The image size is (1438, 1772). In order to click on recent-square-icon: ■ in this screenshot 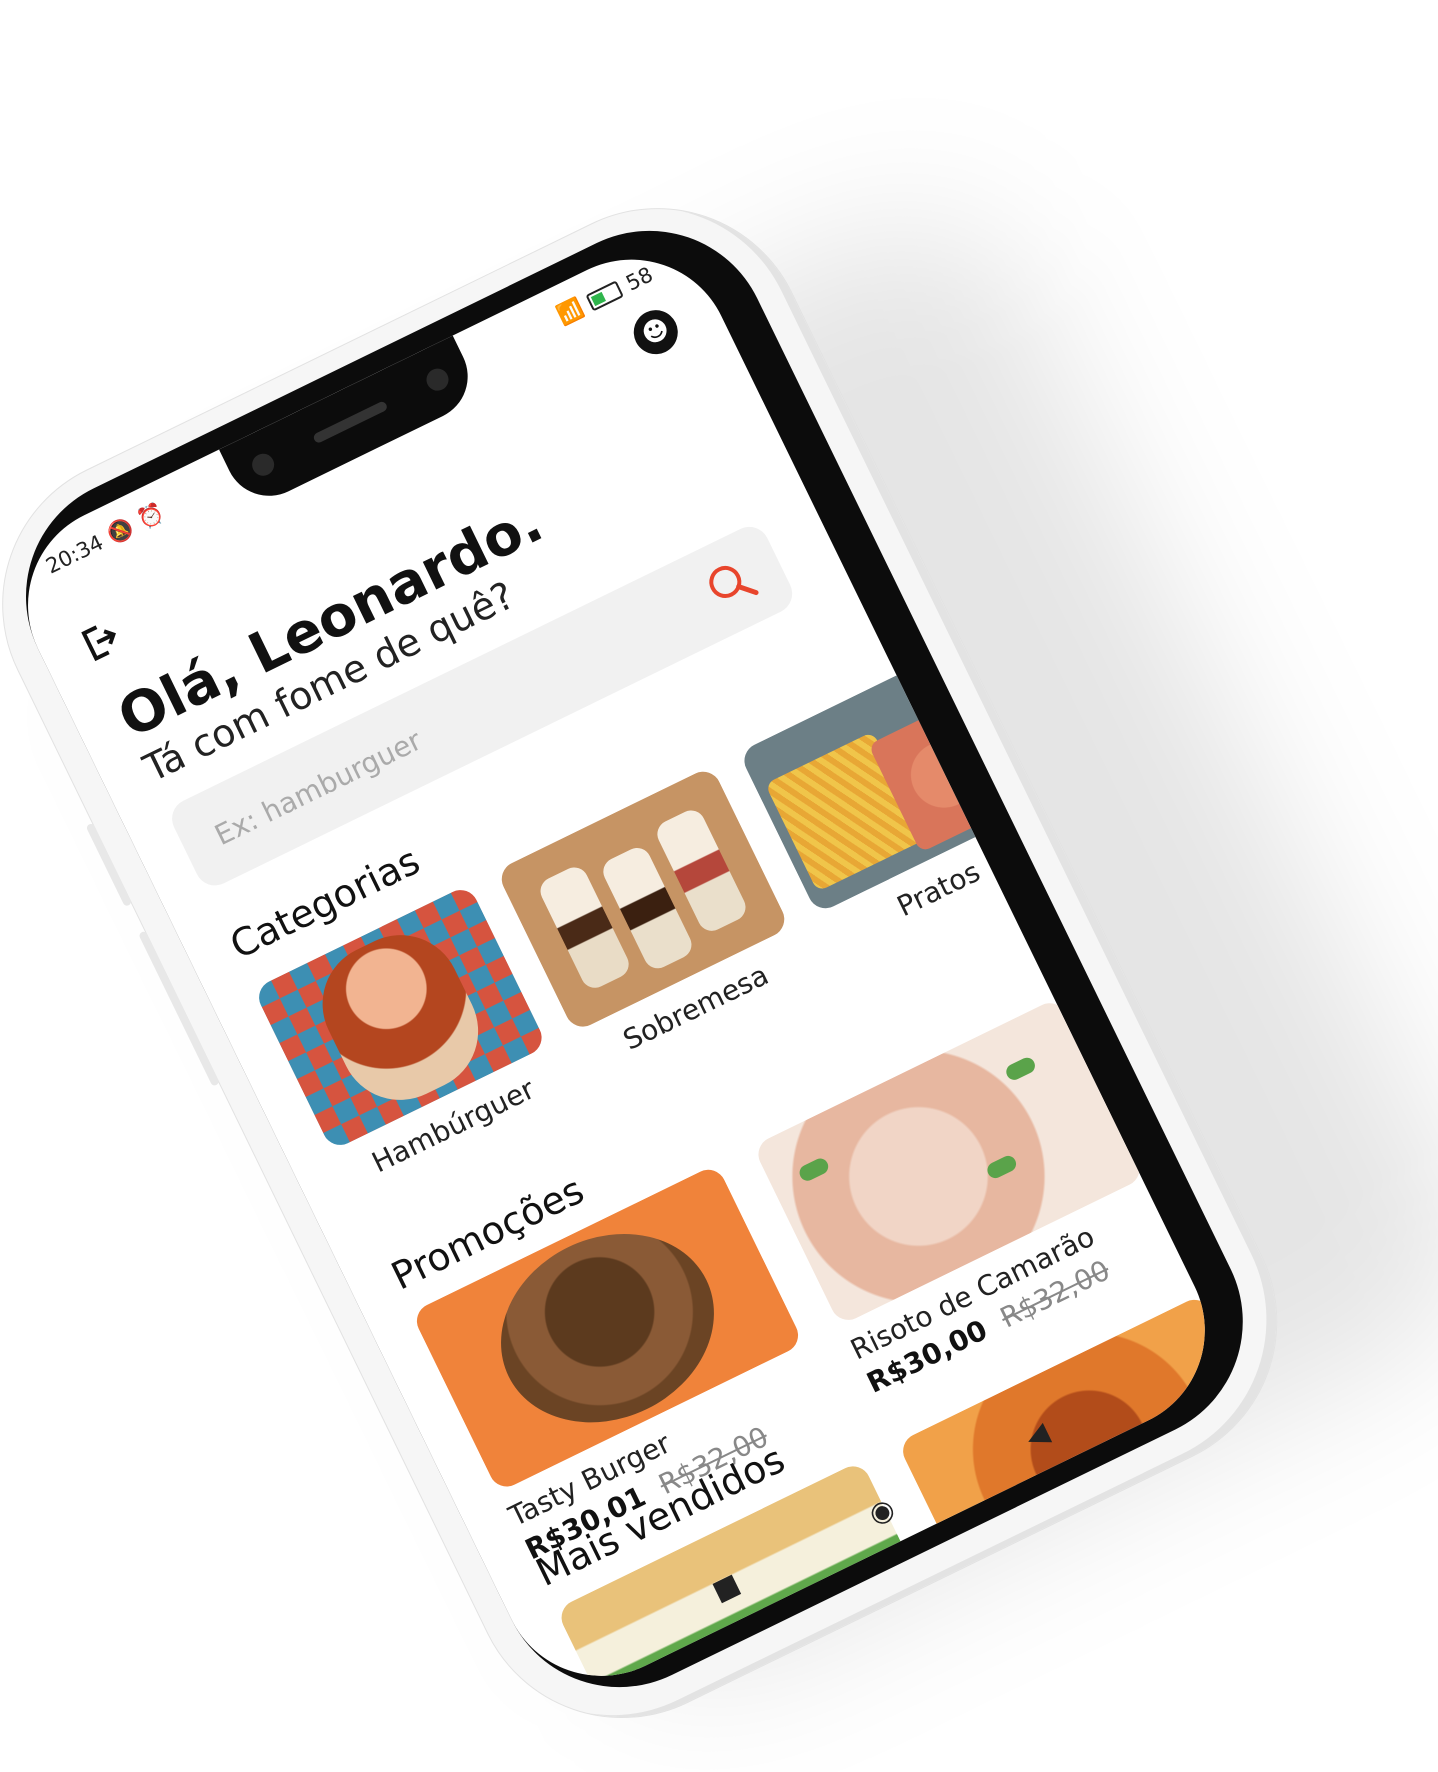, I will do `click(725, 1587)`.